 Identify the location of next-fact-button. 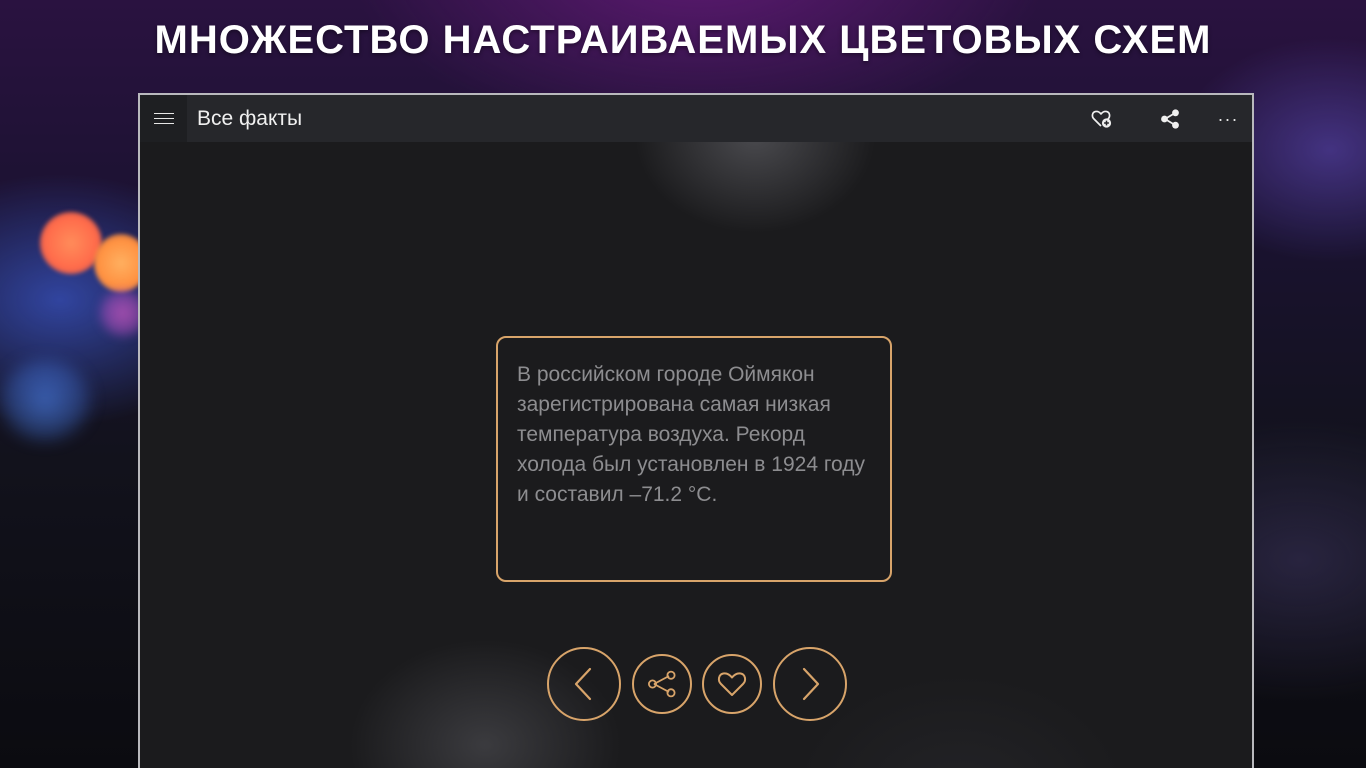
(810, 684).